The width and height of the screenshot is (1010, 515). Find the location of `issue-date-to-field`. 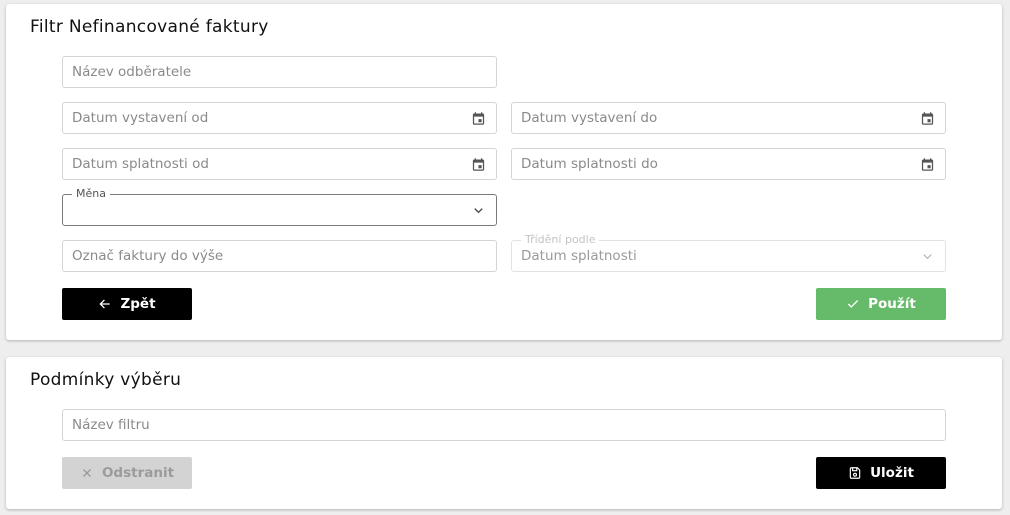

issue-date-to-field is located at coordinates (728, 118).